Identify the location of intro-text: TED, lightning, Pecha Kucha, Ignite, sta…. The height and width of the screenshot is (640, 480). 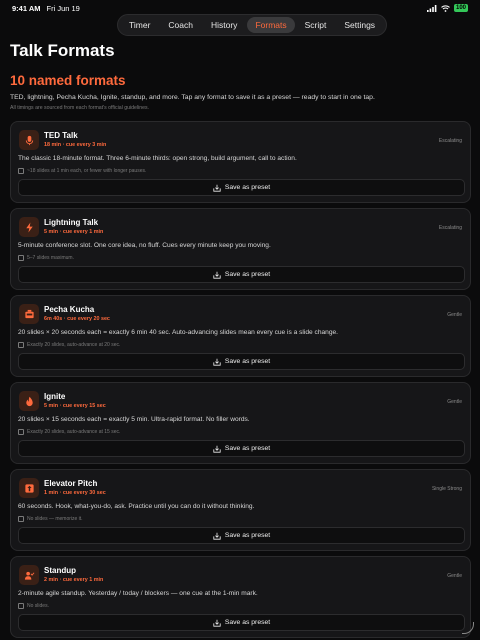
(192, 97).